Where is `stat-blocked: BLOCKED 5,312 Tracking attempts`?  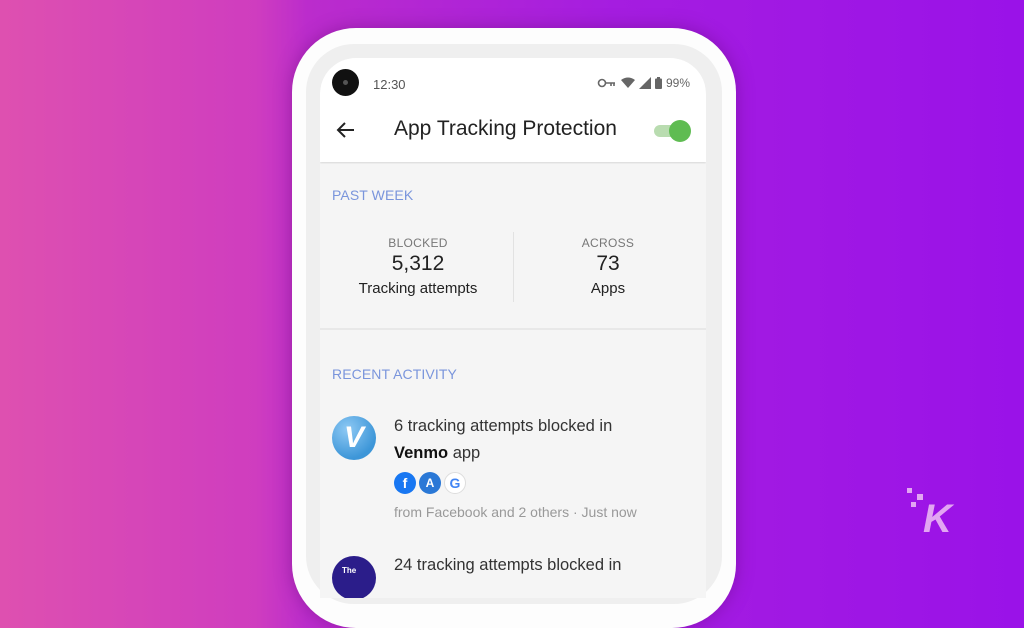 stat-blocked: BLOCKED 5,312 Tracking attempts is located at coordinates (418, 266).